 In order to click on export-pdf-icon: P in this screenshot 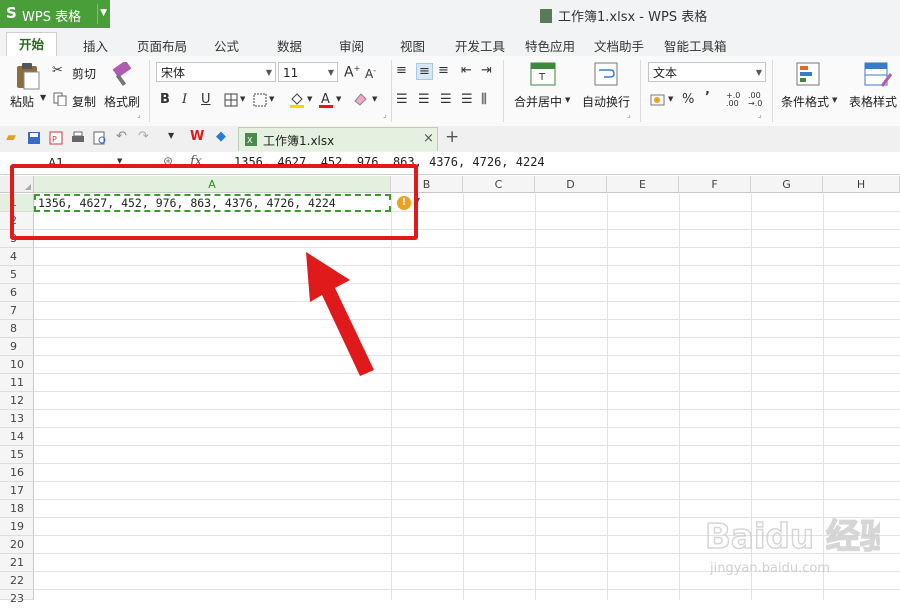, I will do `click(56, 138)`.